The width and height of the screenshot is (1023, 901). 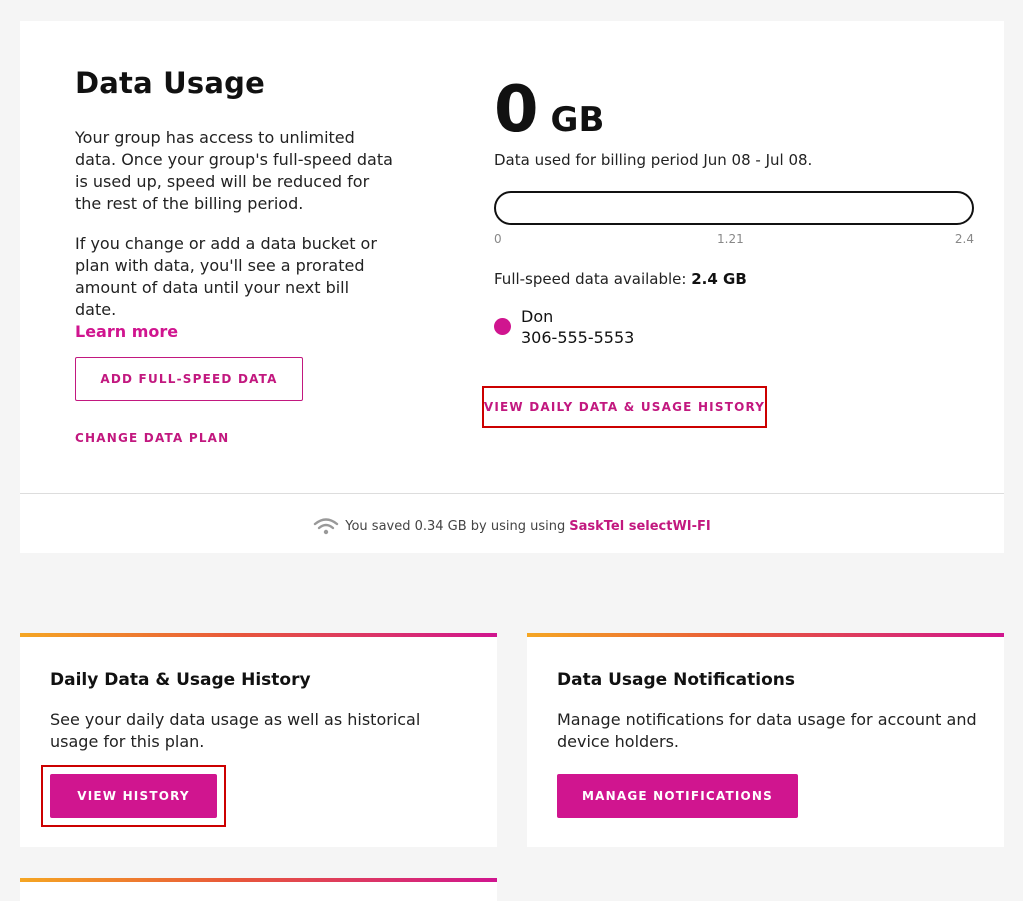 What do you see at coordinates (578, 337) in the screenshot?
I see `member-phone: 306-555-5553` at bounding box center [578, 337].